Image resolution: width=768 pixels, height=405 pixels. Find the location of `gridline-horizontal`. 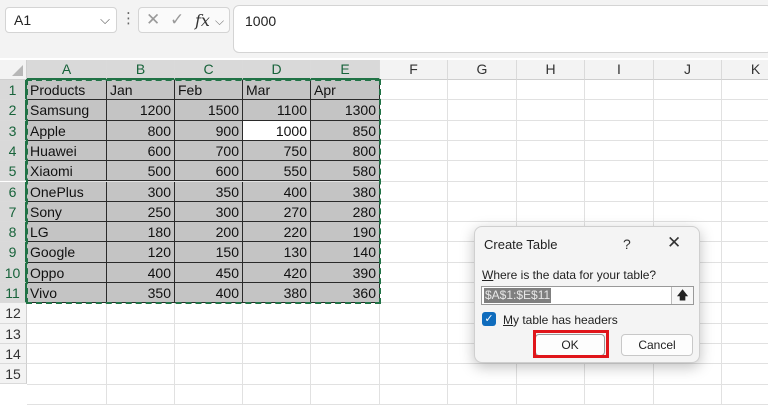

gridline-horizontal is located at coordinates (397, 384).